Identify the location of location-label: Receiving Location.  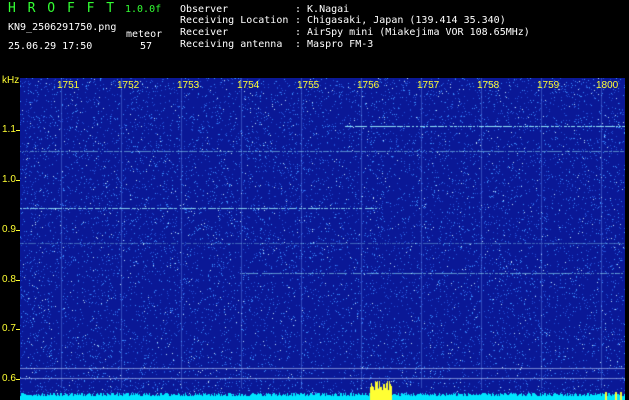
(234, 20).